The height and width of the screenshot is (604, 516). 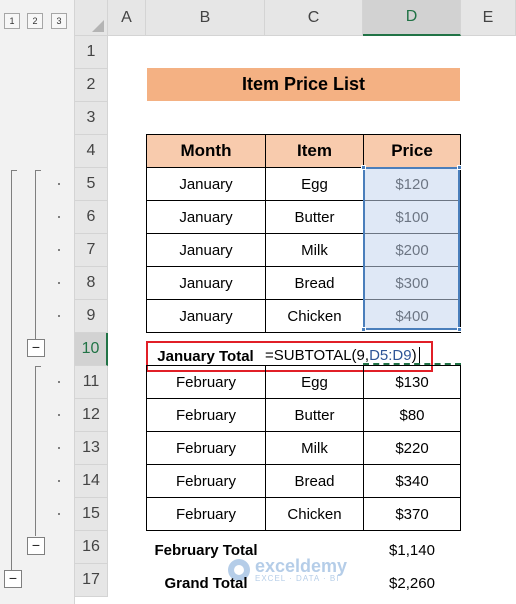 I want to click on cell-price: $370, so click(x=412, y=514).